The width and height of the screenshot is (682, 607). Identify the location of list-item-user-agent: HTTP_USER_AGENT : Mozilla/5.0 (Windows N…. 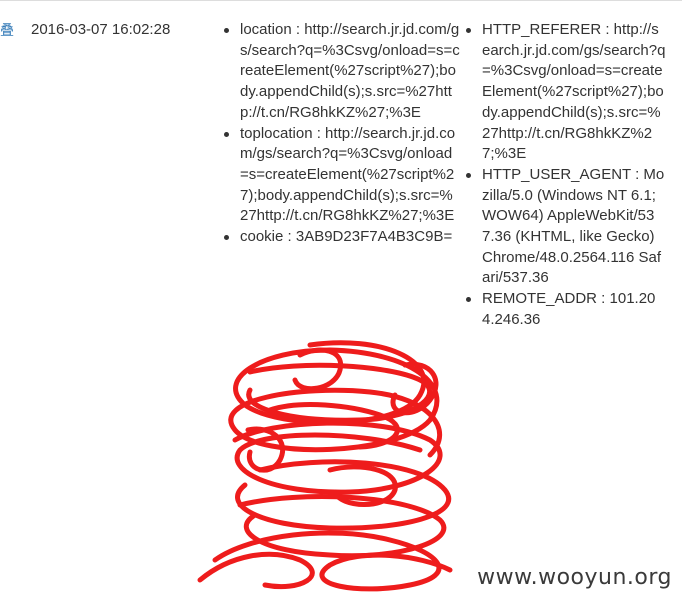
(566, 227).